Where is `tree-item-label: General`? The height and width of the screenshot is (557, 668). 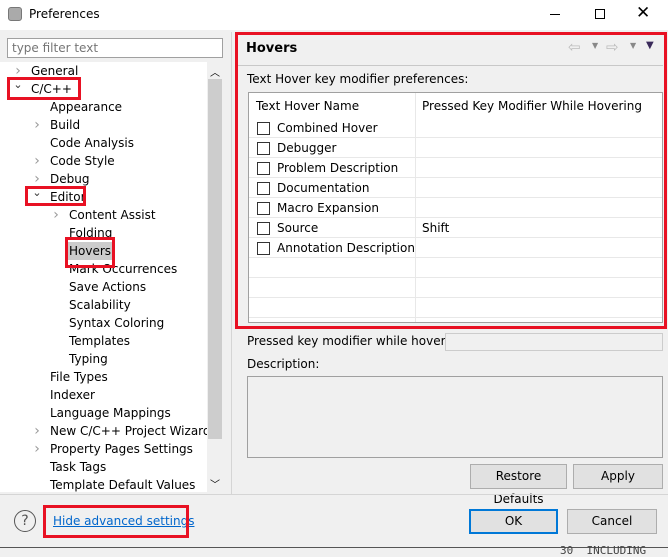 tree-item-label: General is located at coordinates (55, 71).